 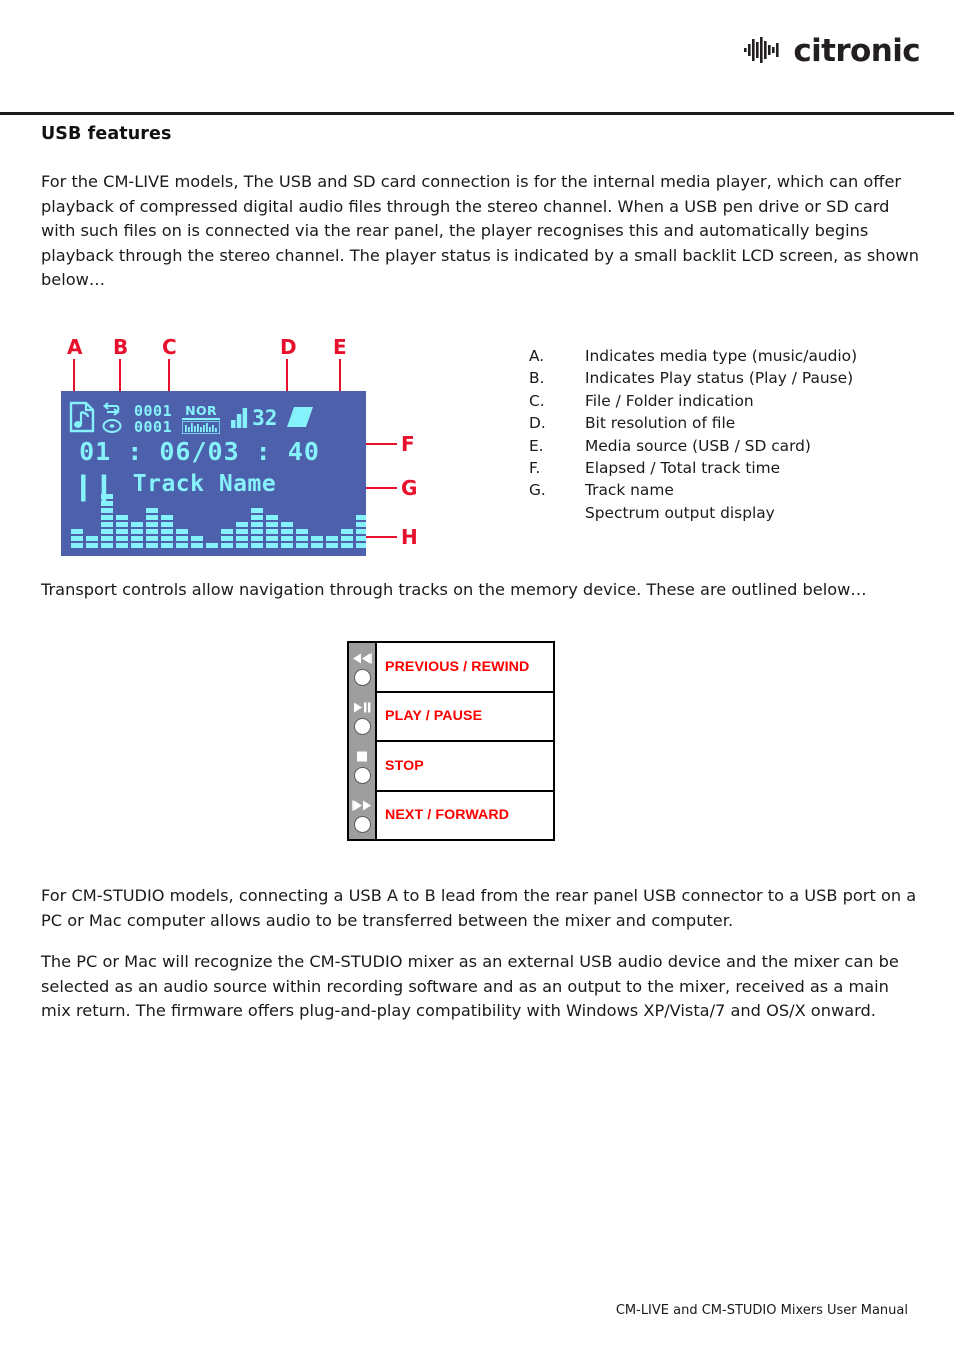 What do you see at coordinates (698, 445) in the screenshot?
I see `legend-value: Media source (USB / SD card)` at bounding box center [698, 445].